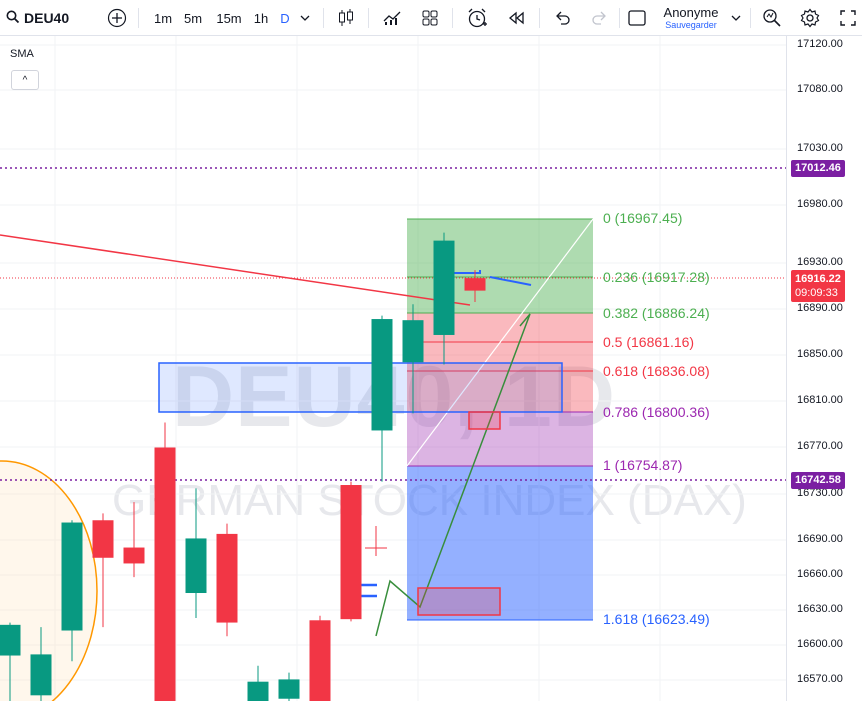 The image size is (862, 701). Describe the element at coordinates (346, 18) in the screenshot. I see `candles-icon` at that location.